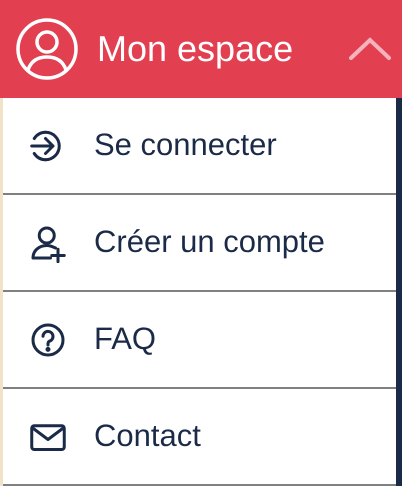 This screenshot has height=486, width=402. What do you see at coordinates (370, 49) in the screenshot?
I see `chevron-icon` at bounding box center [370, 49].